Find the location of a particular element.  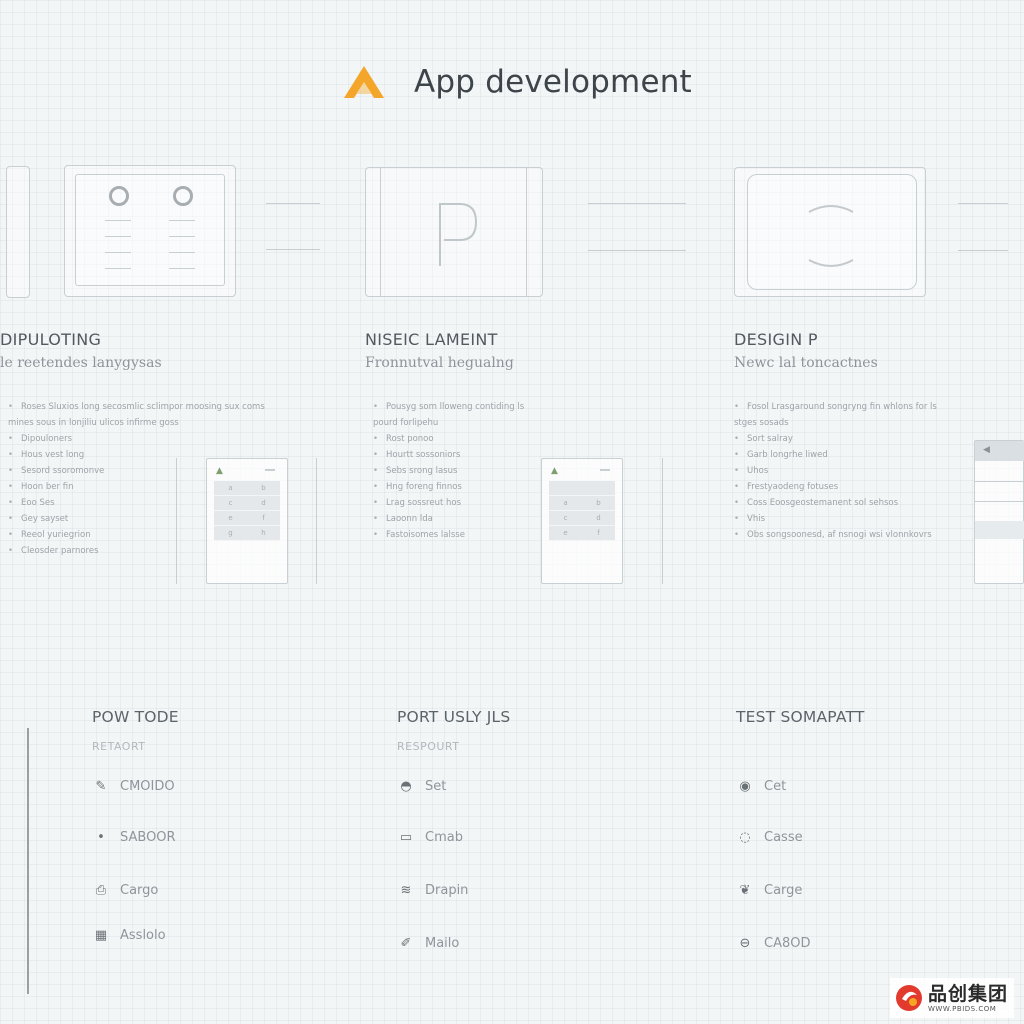

list-item-label: CA8OD is located at coordinates (787, 943).